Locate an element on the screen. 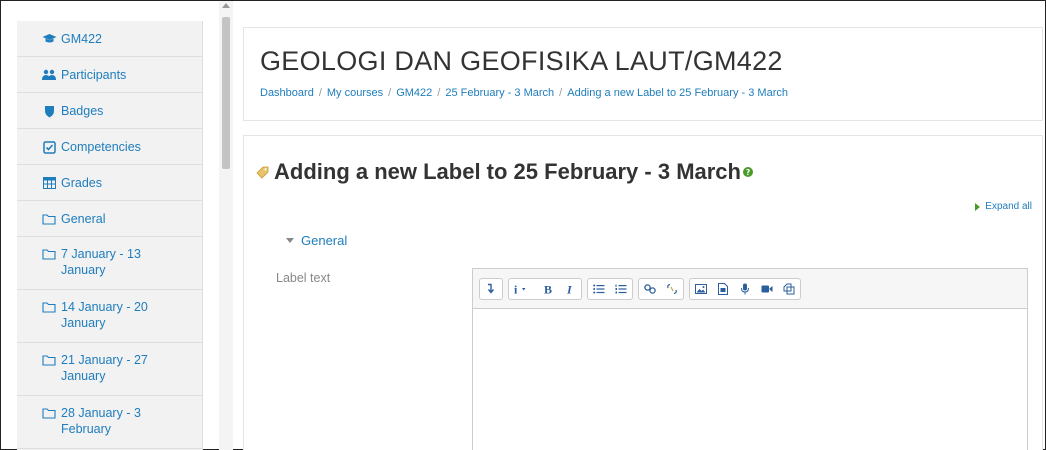 The width and height of the screenshot is (1046, 450). scrollbar-thumb is located at coordinates (226, 93).